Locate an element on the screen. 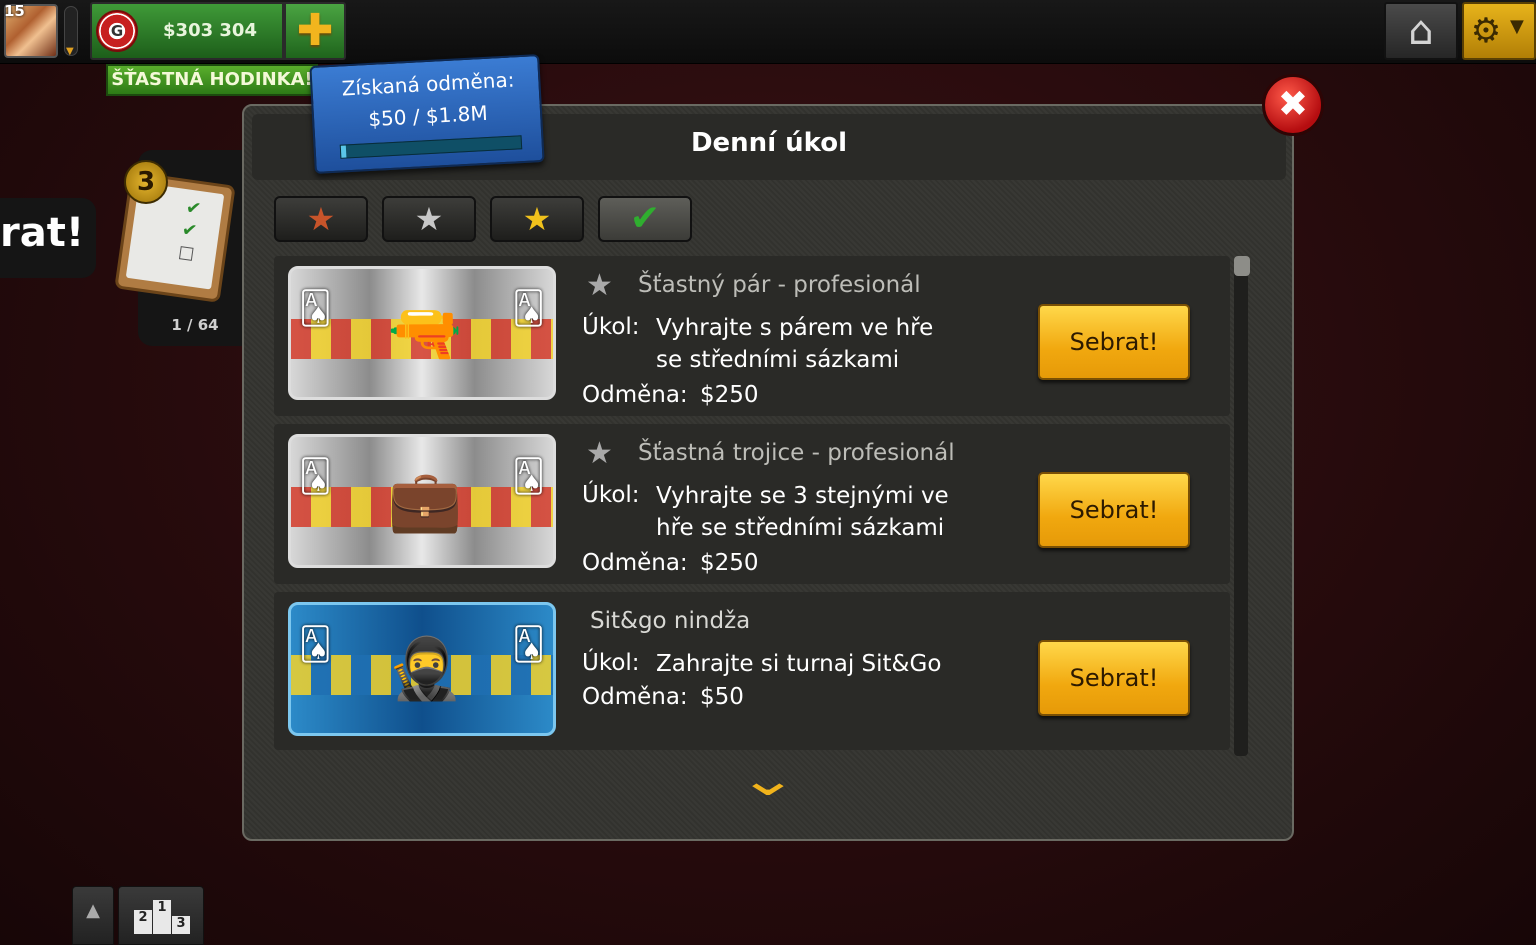 The image size is (1536, 945). plus-icon: ✚ is located at coordinates (315, 30).